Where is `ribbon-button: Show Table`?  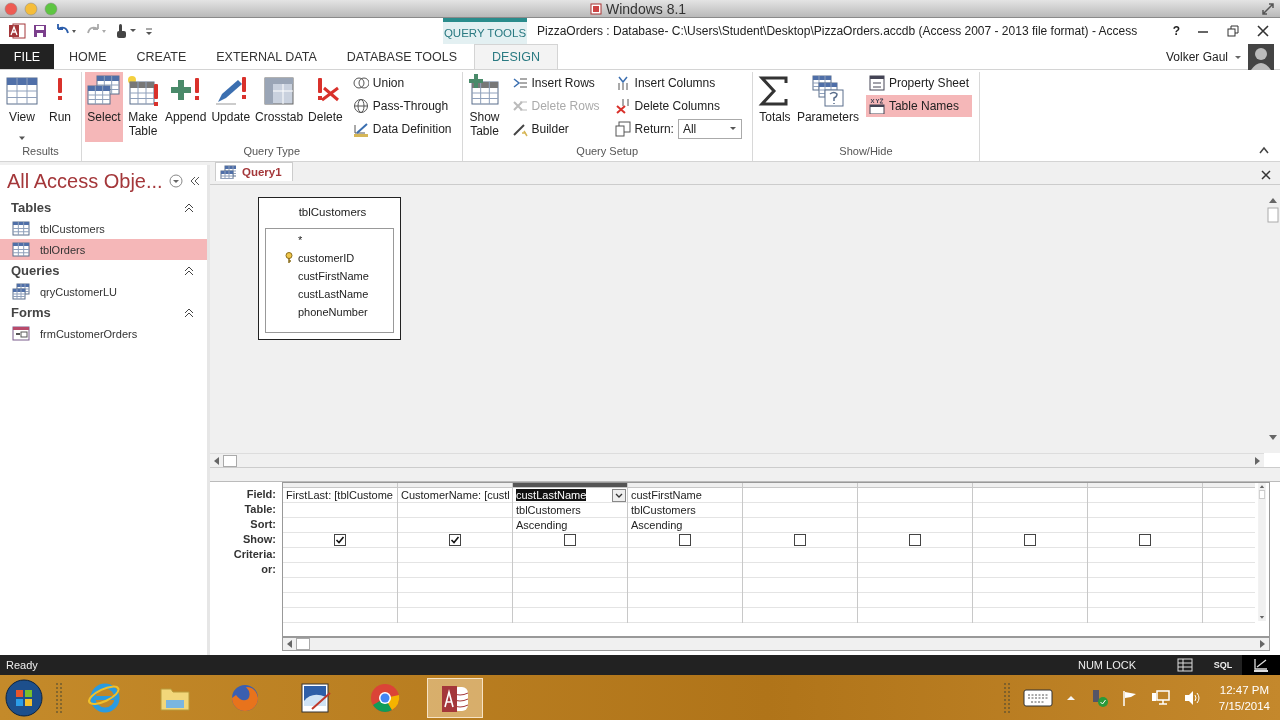
ribbon-button: Show Table is located at coordinates (484, 107).